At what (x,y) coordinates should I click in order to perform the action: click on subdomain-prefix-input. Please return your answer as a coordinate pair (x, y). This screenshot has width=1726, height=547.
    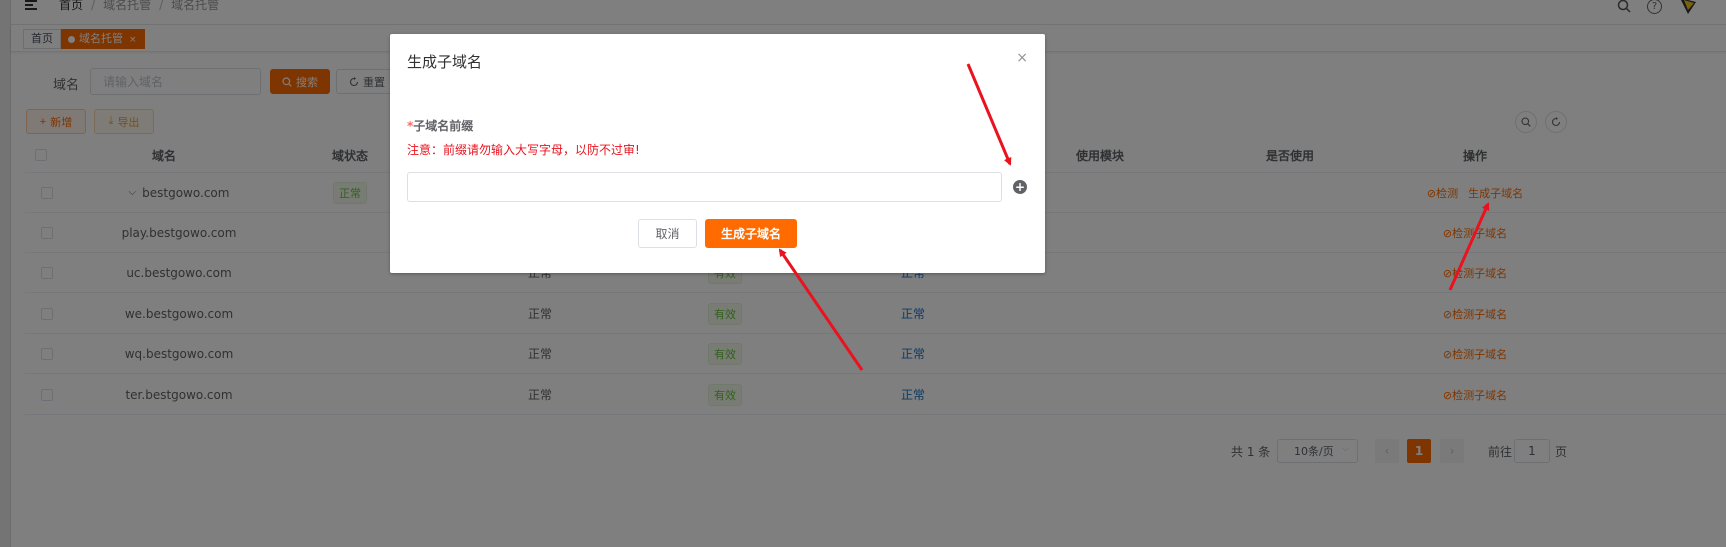
    Looking at the image, I should click on (704, 187).